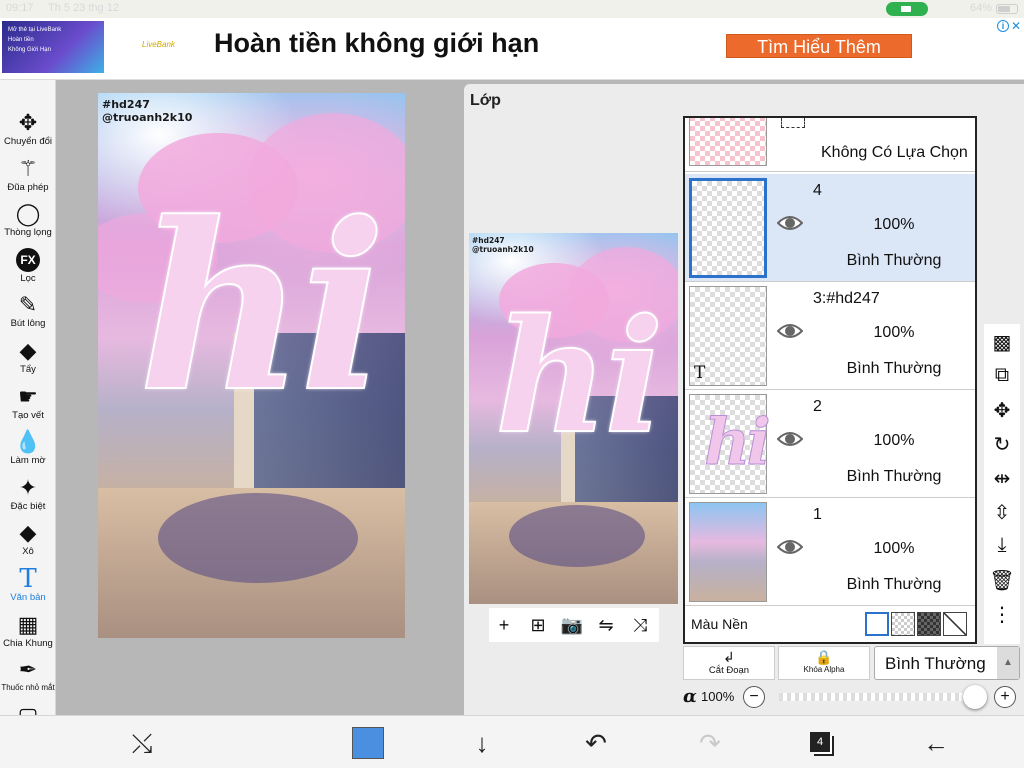  What do you see at coordinates (719, 624) in the screenshot?
I see `background-label: Màu Nền` at bounding box center [719, 624].